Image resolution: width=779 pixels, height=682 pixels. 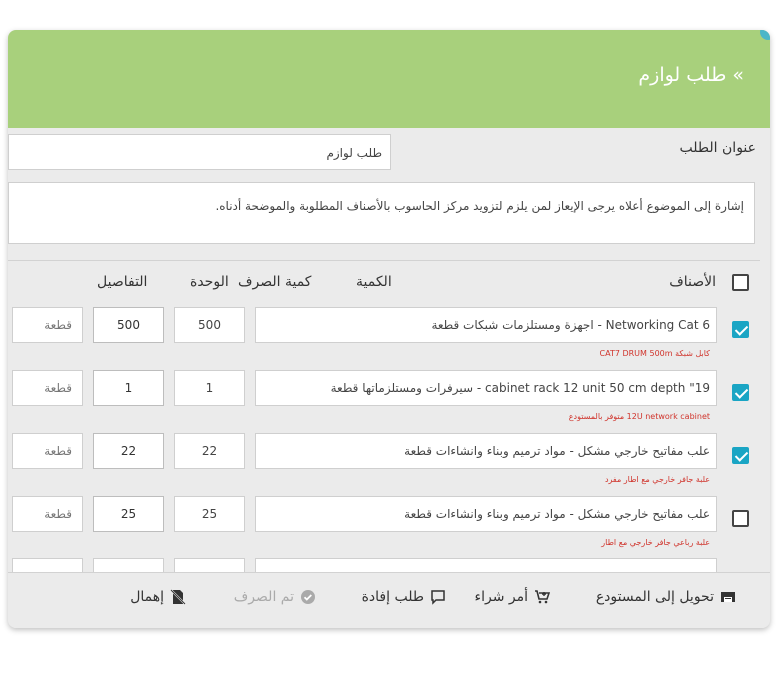 I want to click on row-note: كابل شبكة CAT7 DRUM 500m, so click(x=655, y=353).